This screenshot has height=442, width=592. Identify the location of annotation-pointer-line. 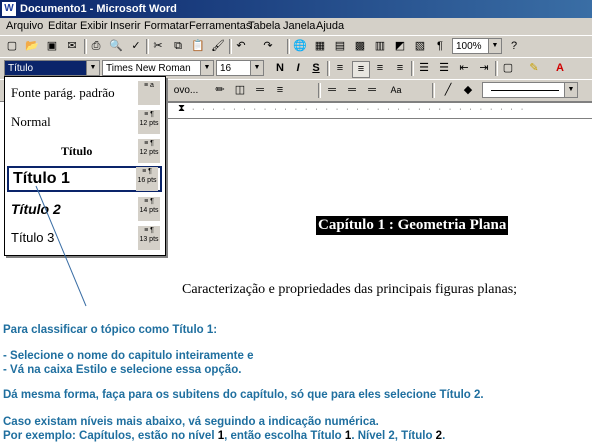
(61, 246).